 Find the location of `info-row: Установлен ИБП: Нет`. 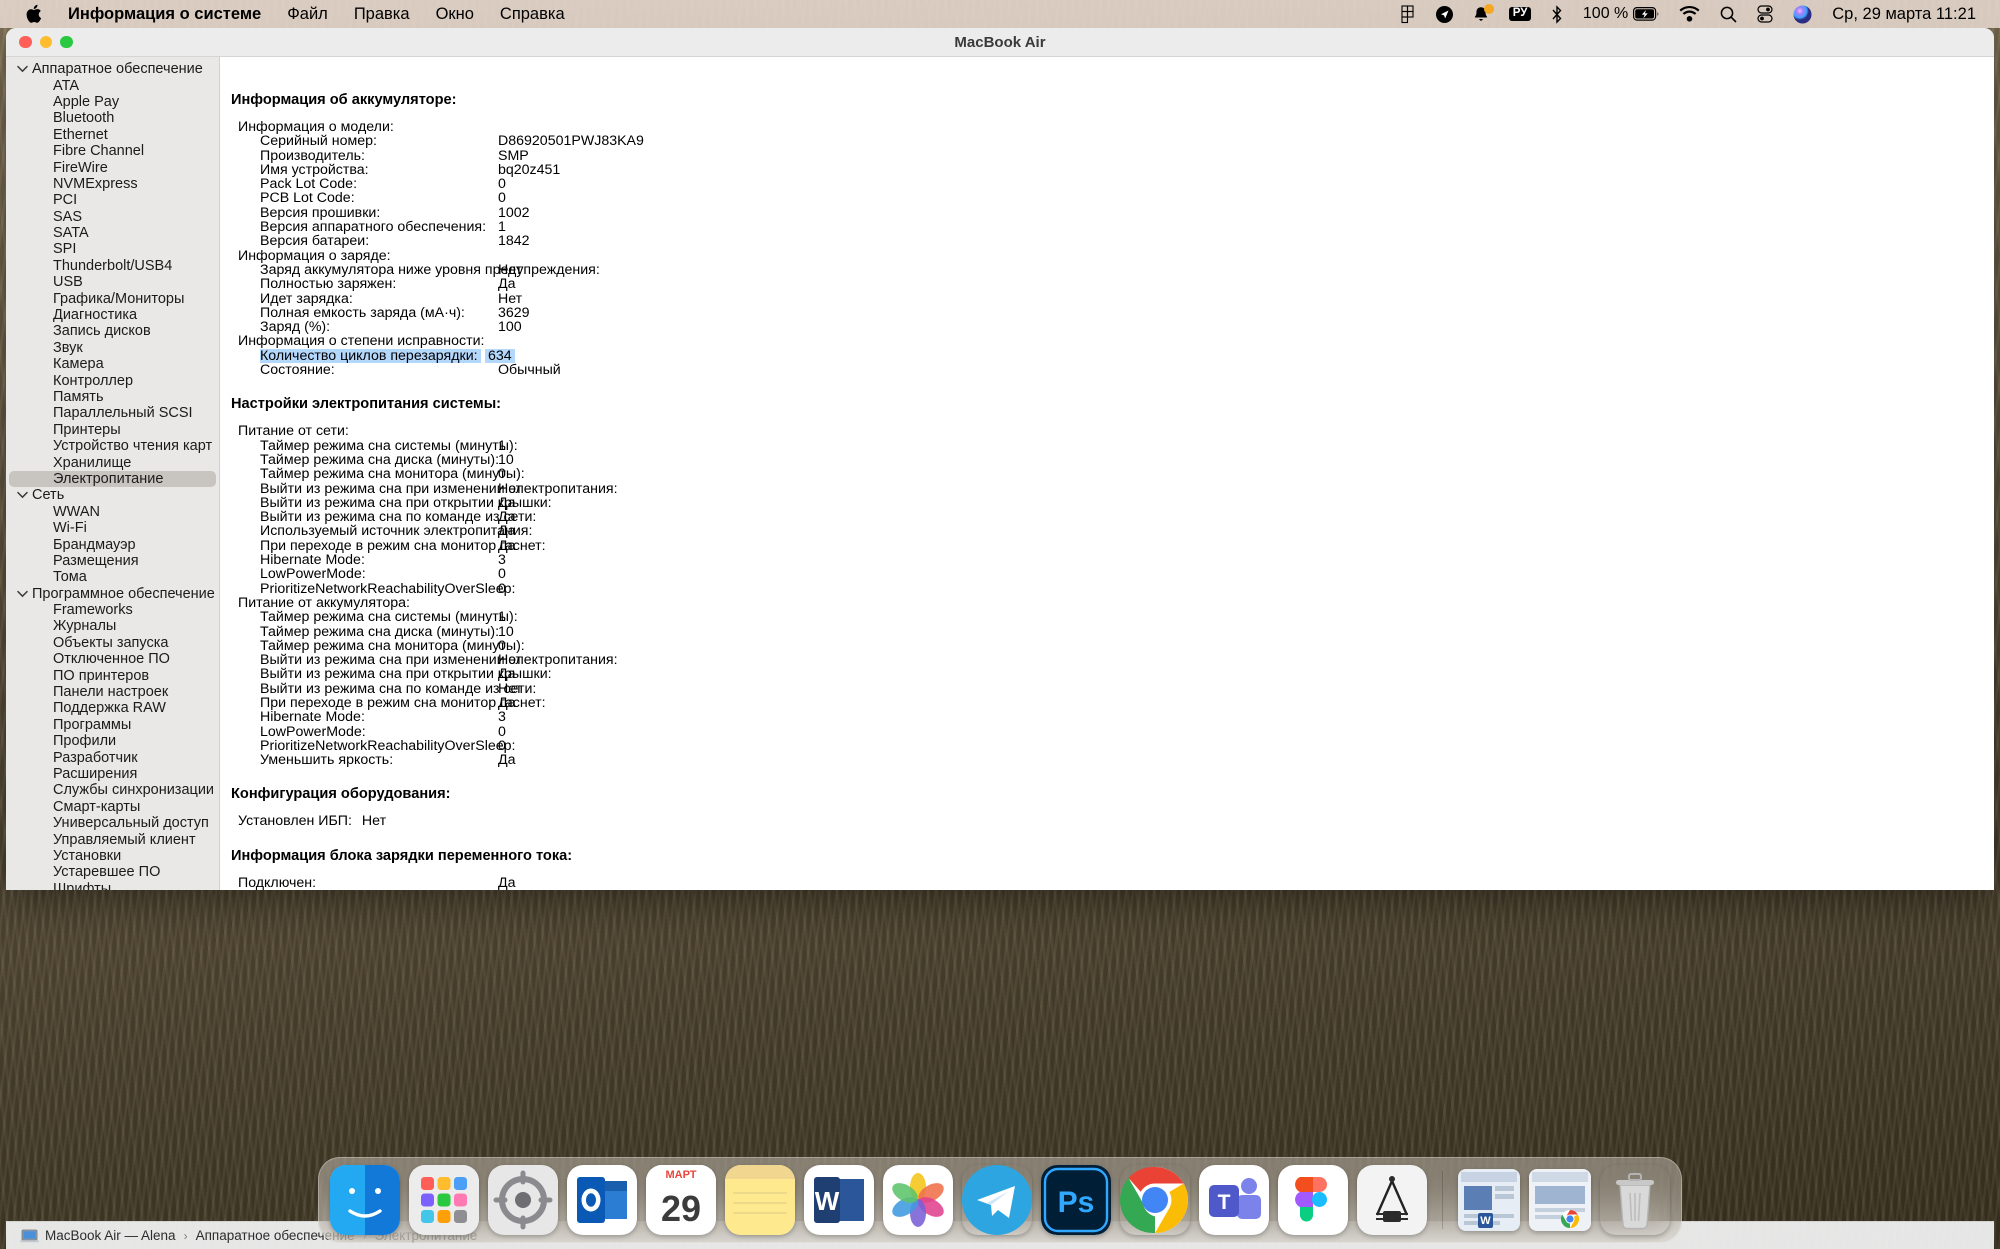

info-row: Установлен ИБП: Нет is located at coordinates (1107, 821).